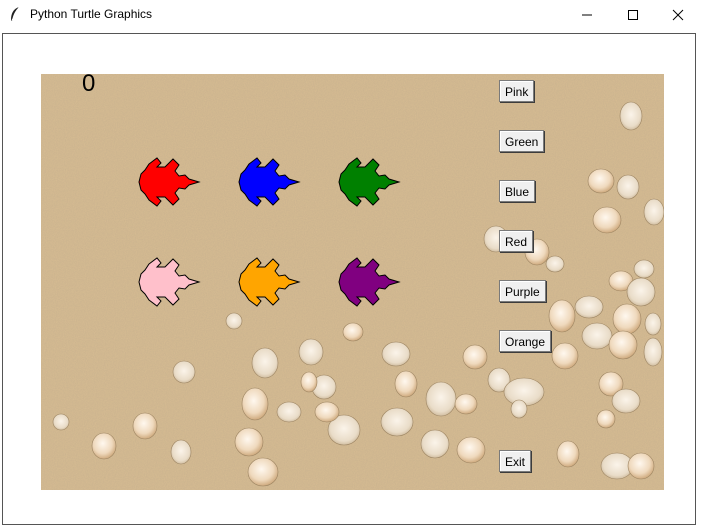 This screenshot has width=702, height=531. I want to click on close-button, so click(678, 15).